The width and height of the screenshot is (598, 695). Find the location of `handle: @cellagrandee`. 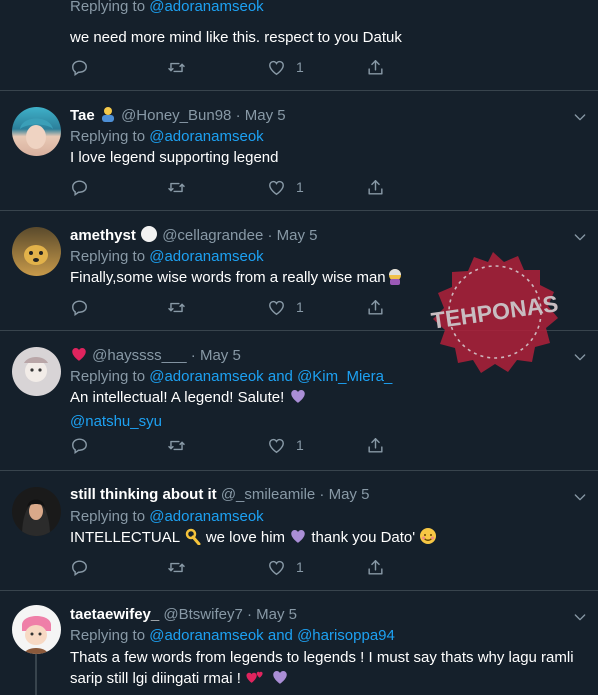

handle: @cellagrandee is located at coordinates (212, 235).